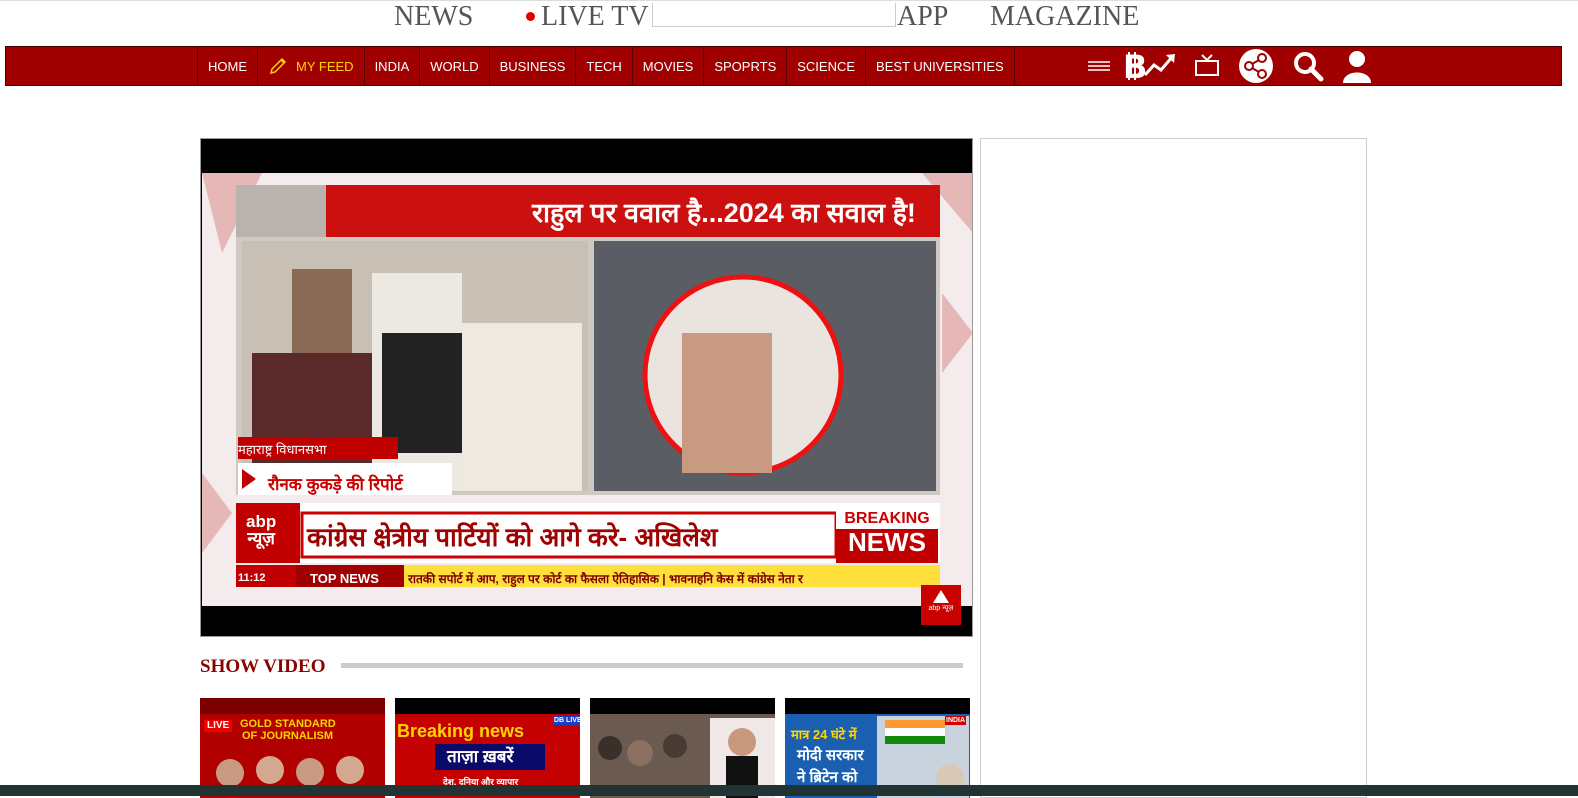 This screenshot has height=798, width=1578. Describe the element at coordinates (774, 15) in the screenshot. I see `top-search-box` at that location.